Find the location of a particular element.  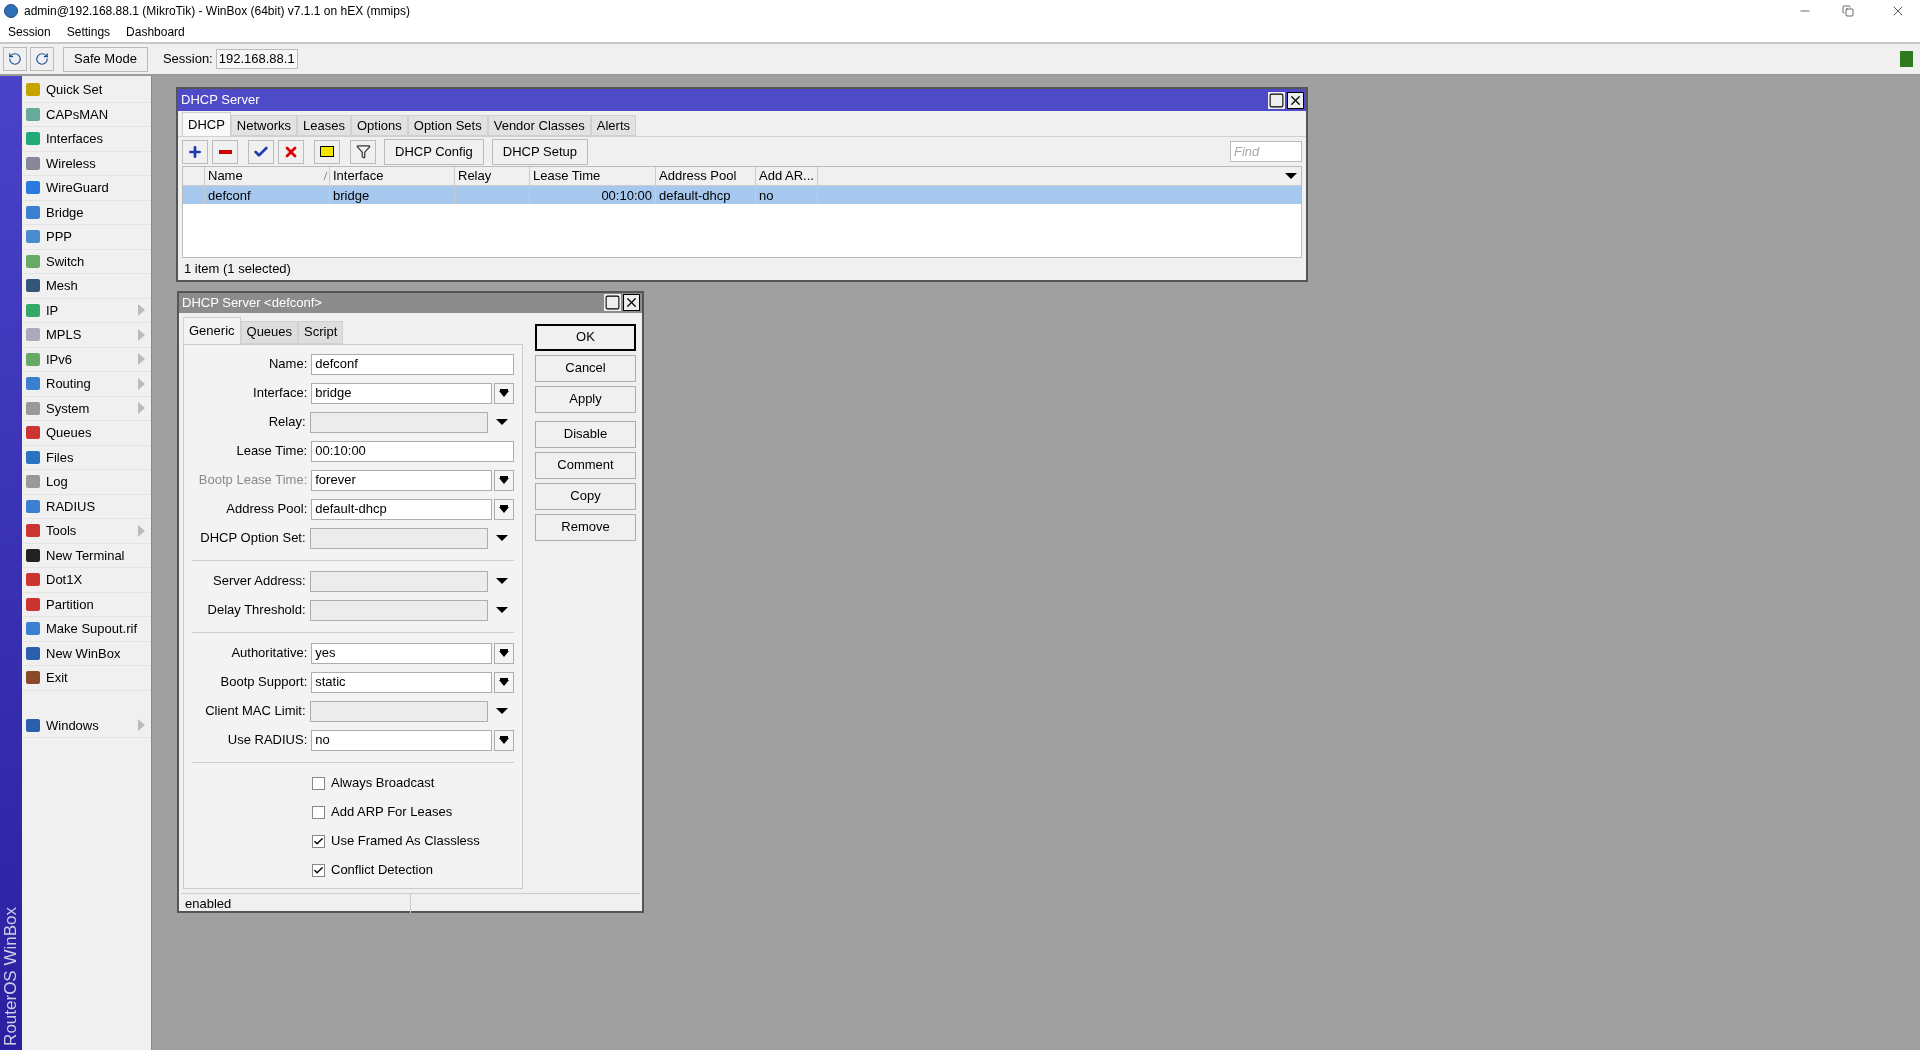

toolbar-button: DHCP Config is located at coordinates (434, 151).